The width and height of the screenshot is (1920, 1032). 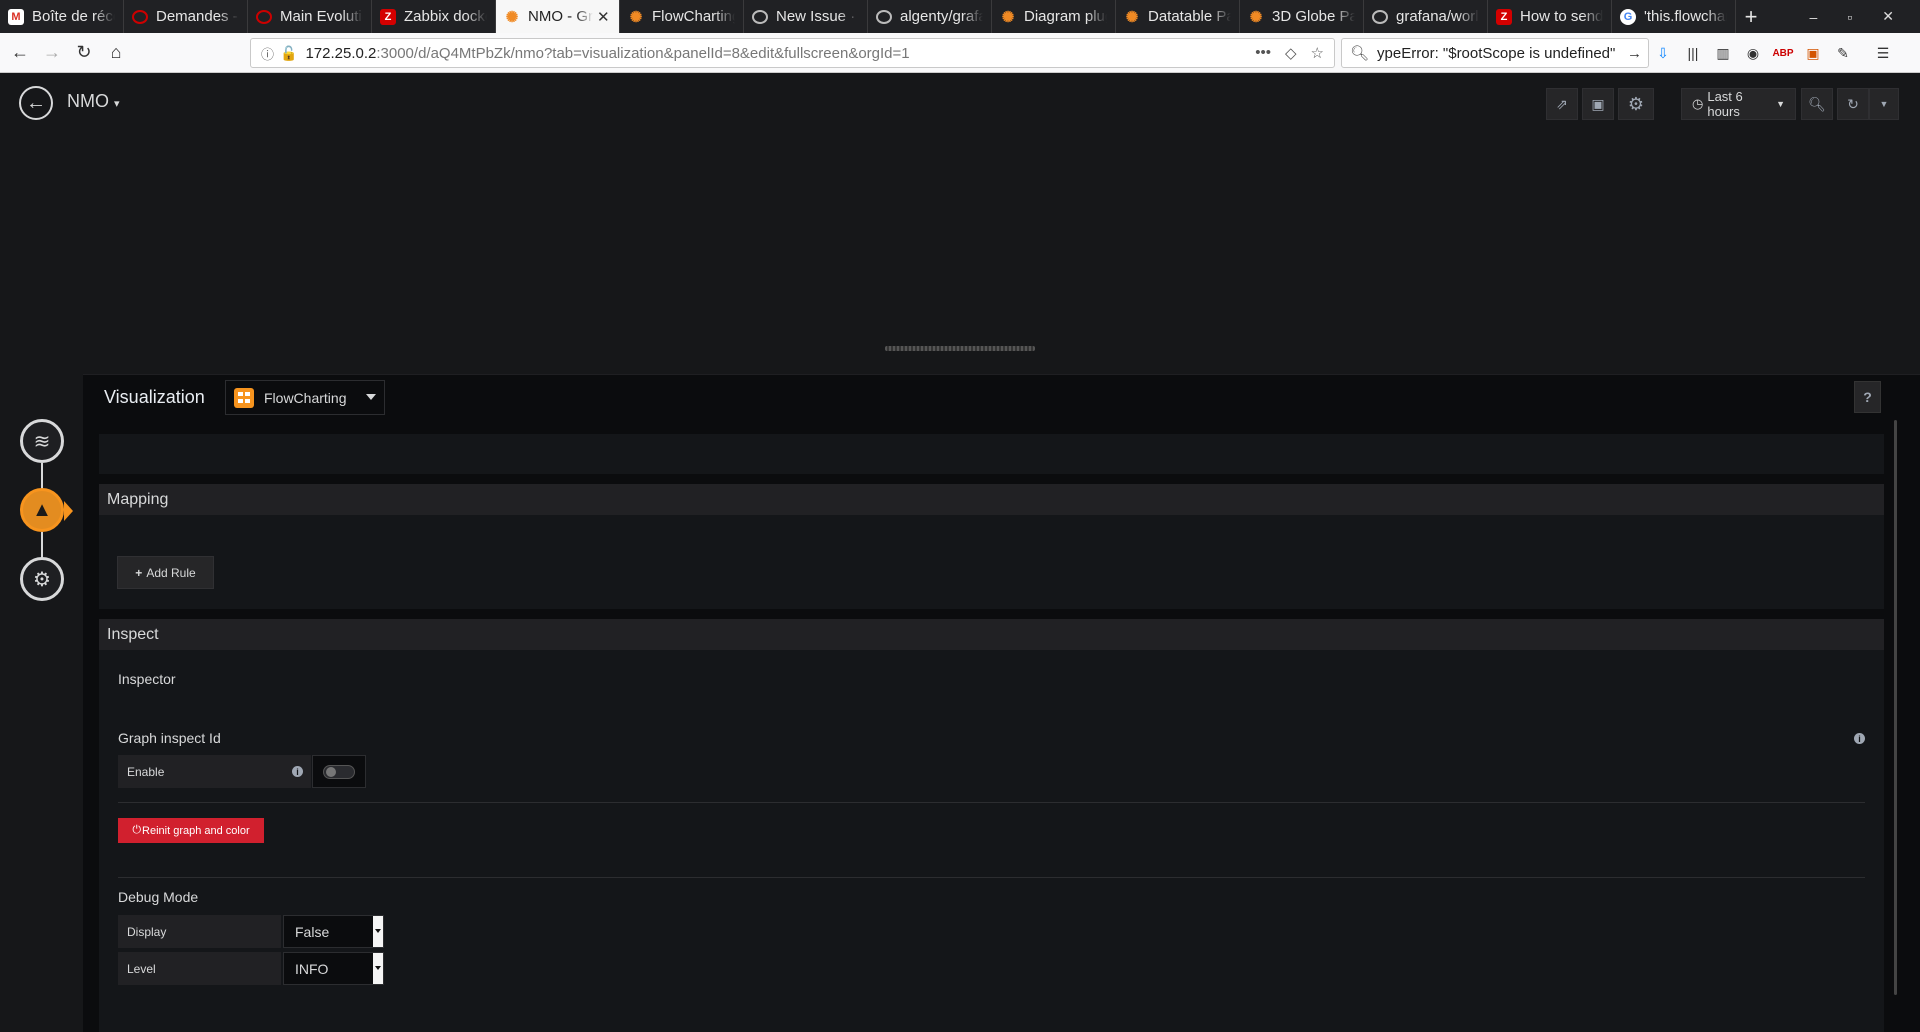 What do you see at coordinates (558, 16) in the screenshot?
I see `browser-tab: ✺ NMO - Grafana✕` at bounding box center [558, 16].